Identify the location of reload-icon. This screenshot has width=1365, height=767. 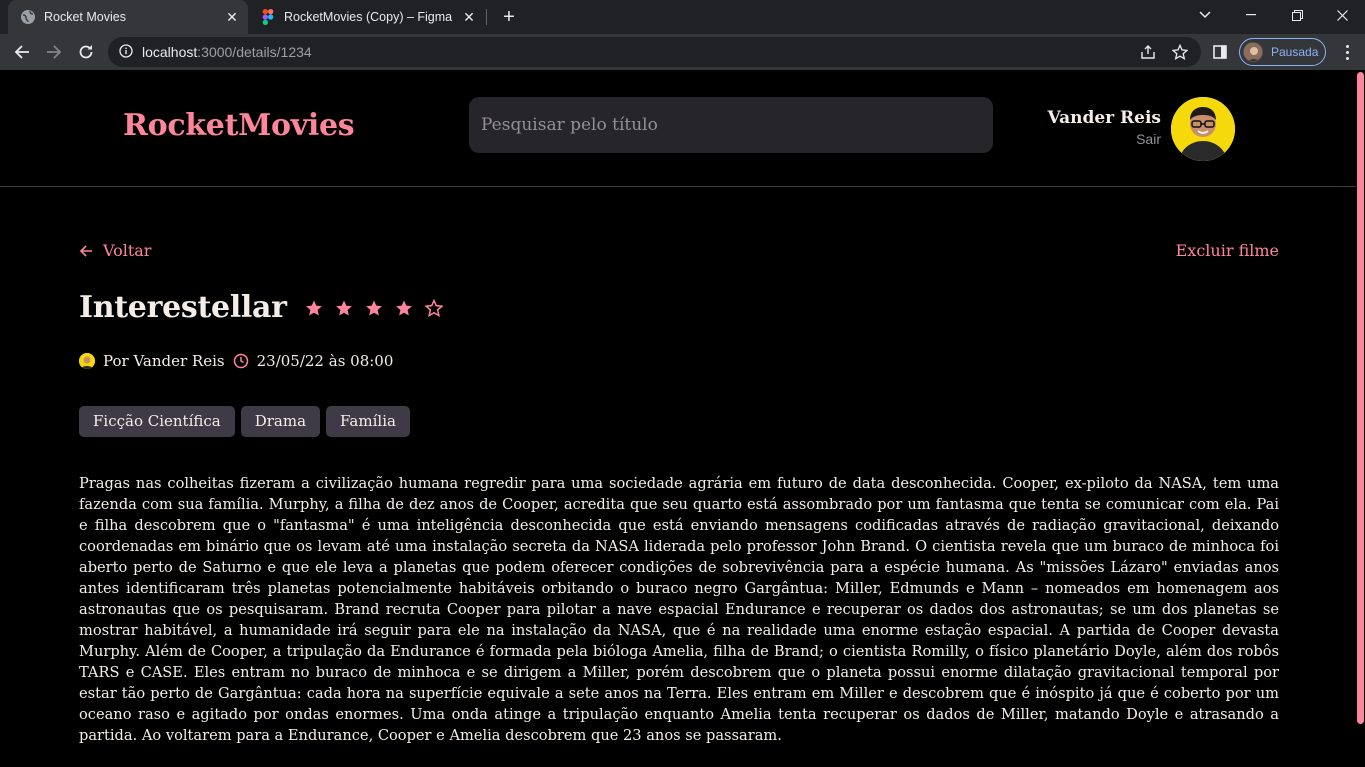
(86, 52).